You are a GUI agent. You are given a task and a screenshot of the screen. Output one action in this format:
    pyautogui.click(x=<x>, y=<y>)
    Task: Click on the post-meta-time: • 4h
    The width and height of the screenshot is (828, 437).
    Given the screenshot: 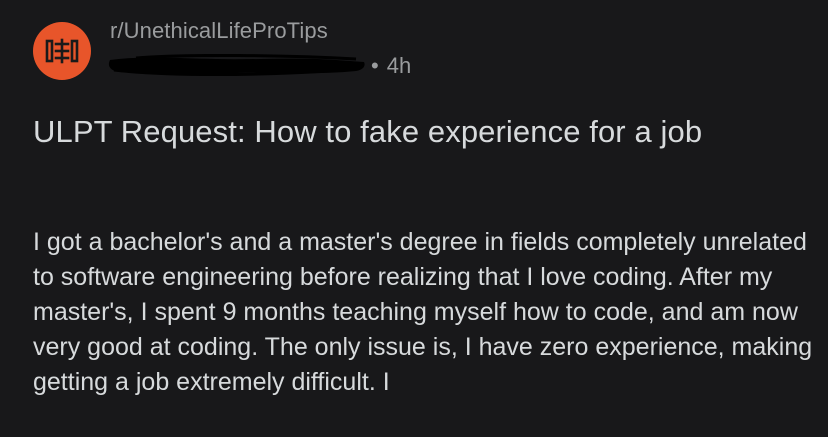 What is the action you would take?
    pyautogui.click(x=391, y=66)
    